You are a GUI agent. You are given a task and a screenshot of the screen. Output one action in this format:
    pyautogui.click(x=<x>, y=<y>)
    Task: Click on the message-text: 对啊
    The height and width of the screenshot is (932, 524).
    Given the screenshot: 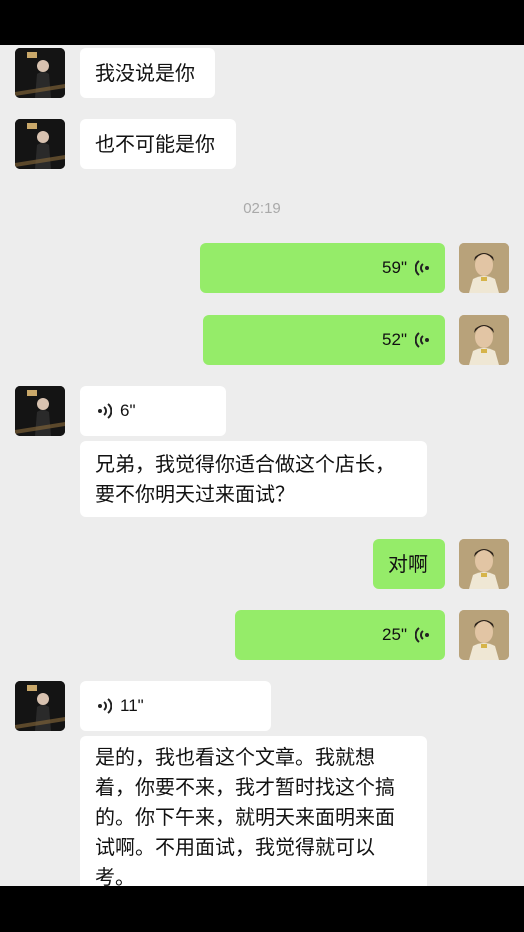 What is the action you would take?
    pyautogui.click(x=408, y=564)
    